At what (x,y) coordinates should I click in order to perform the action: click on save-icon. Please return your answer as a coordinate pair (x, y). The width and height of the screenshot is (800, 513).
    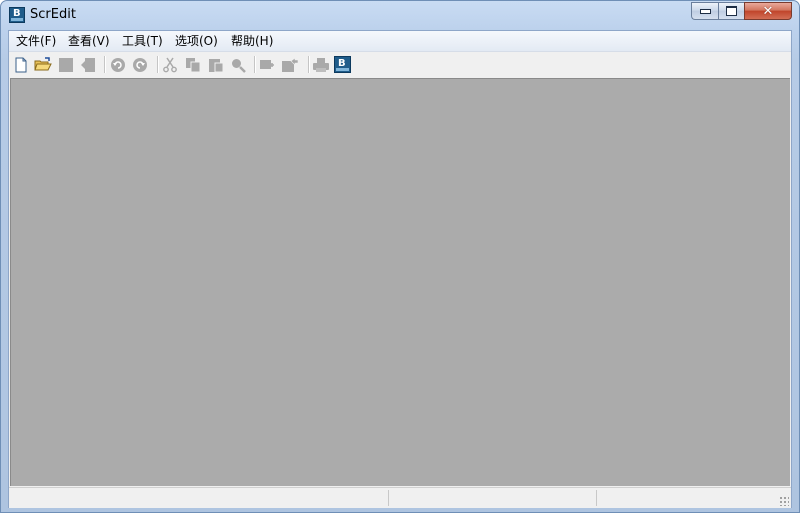
    Looking at the image, I should click on (65, 64).